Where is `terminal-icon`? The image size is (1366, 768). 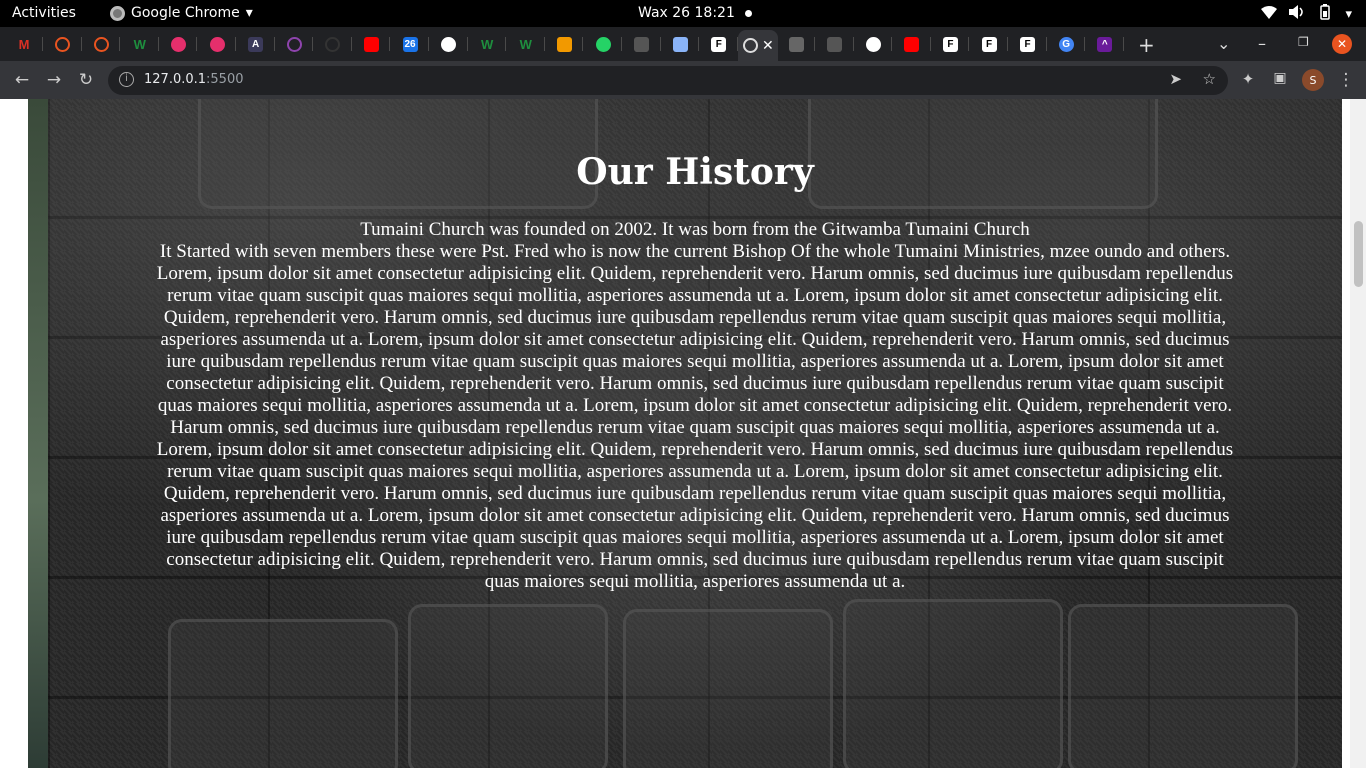
terminal-icon is located at coordinates (796, 44).